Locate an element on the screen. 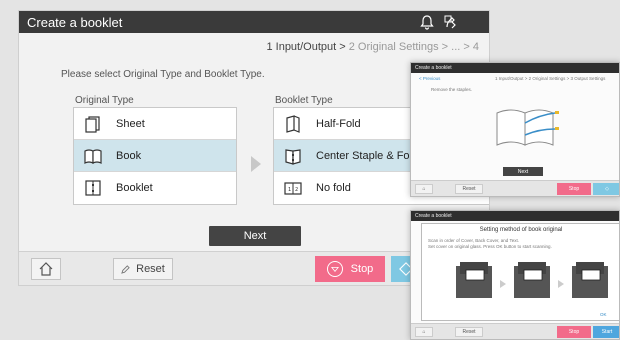 Image resolution: width=620 pixels, height=340 pixels. booklet-icon is located at coordinates (93, 188).